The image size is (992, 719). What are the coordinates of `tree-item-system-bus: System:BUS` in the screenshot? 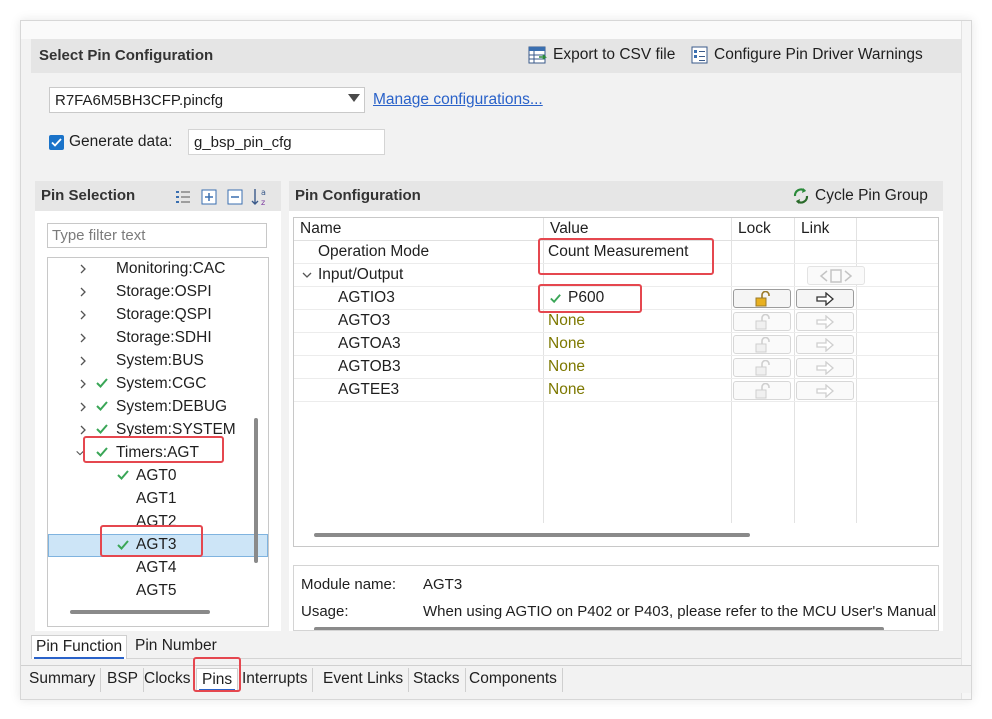 It's located at (158, 361).